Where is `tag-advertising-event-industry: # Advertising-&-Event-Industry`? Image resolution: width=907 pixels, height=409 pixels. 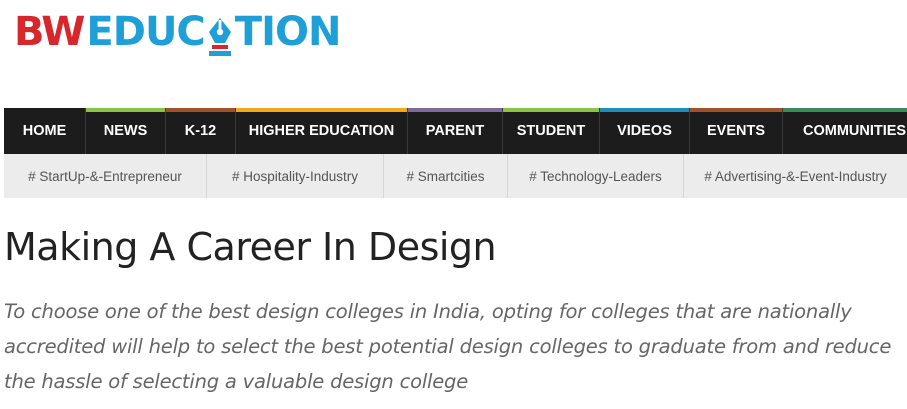
tag-advertising-event-industry: # Advertising-&-Event-Industry is located at coordinates (795, 176).